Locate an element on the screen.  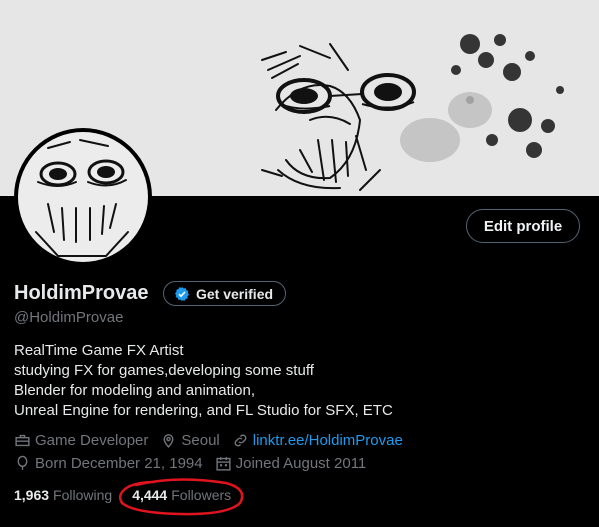
bio-line: Blender for modeling and animation, is located at coordinates (134, 390).